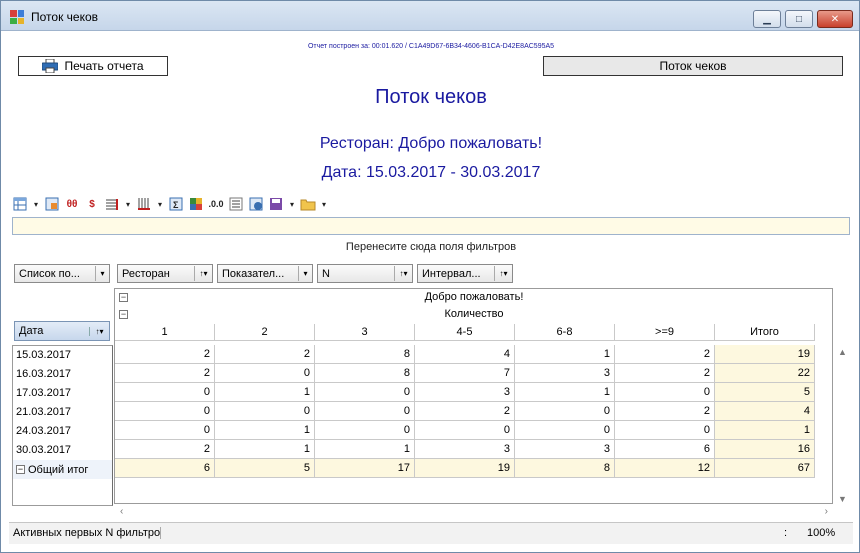 The image size is (860, 553). What do you see at coordinates (52, 204) in the screenshot?
I see `fit-icon` at bounding box center [52, 204].